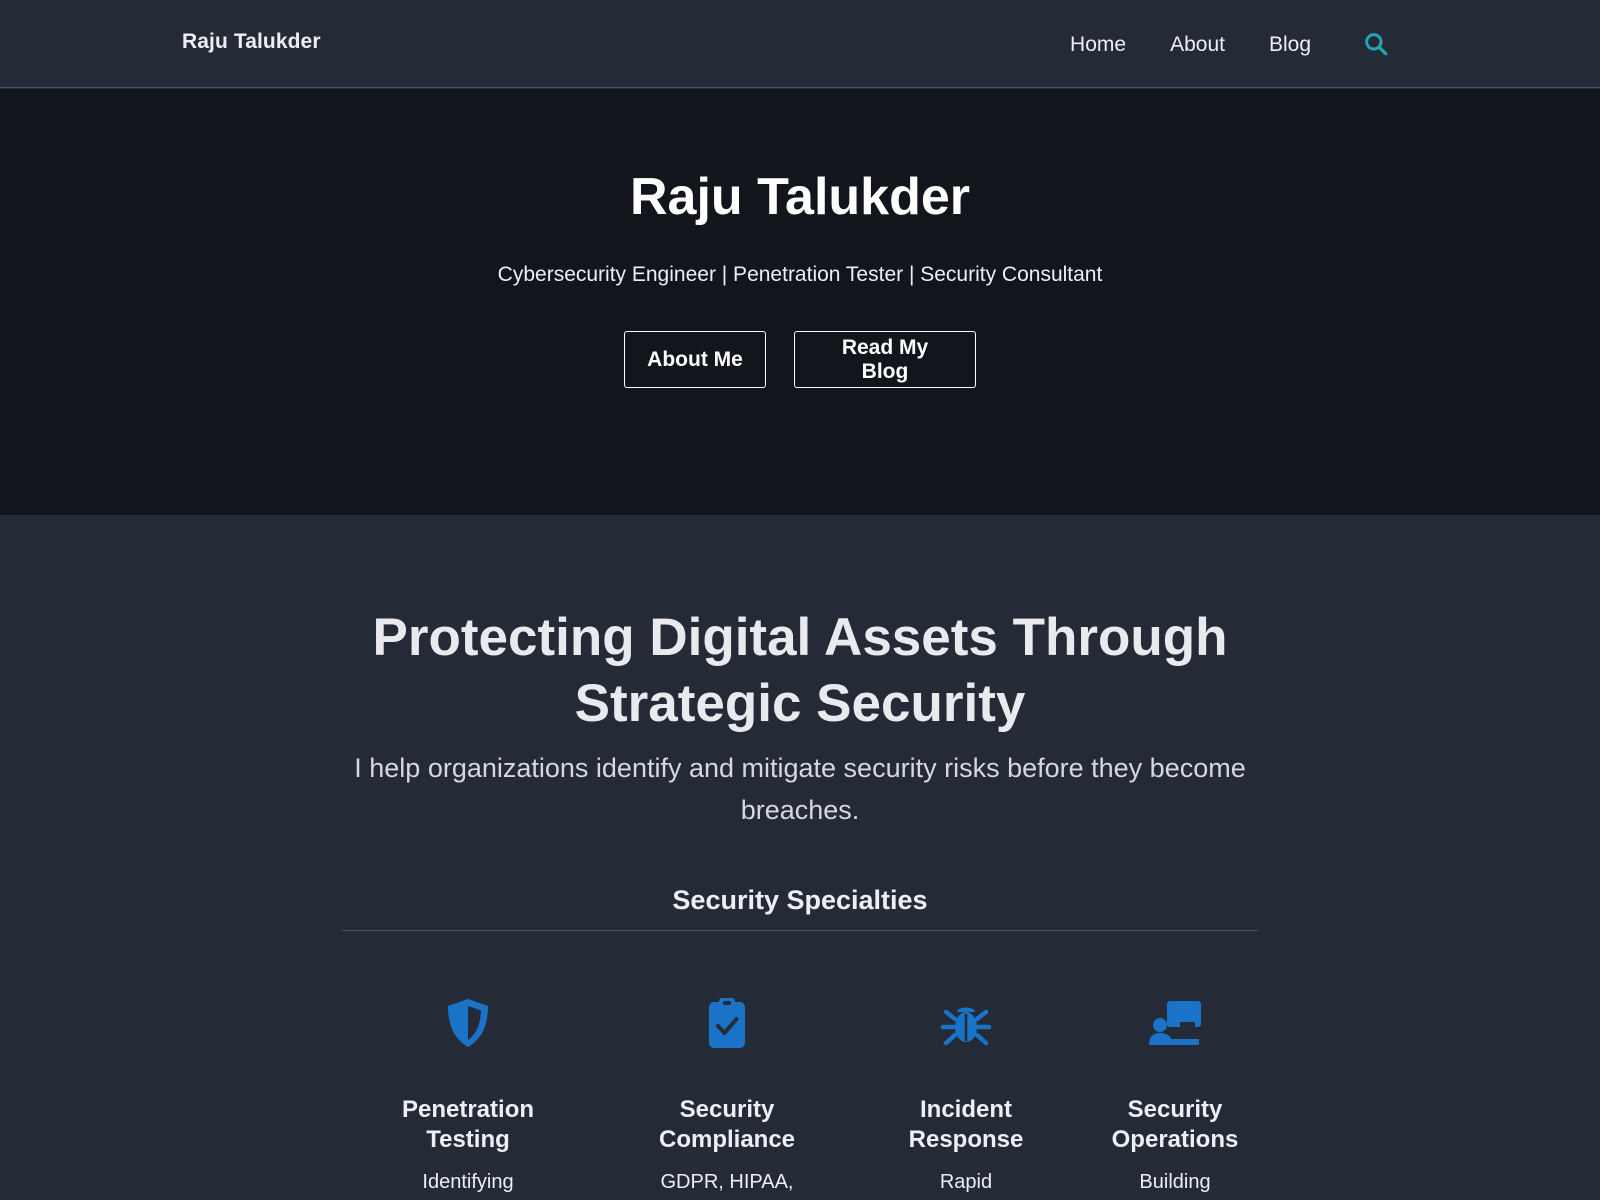 The image size is (1600, 1200). I want to click on nav-link-blog: Blog, so click(1290, 44).